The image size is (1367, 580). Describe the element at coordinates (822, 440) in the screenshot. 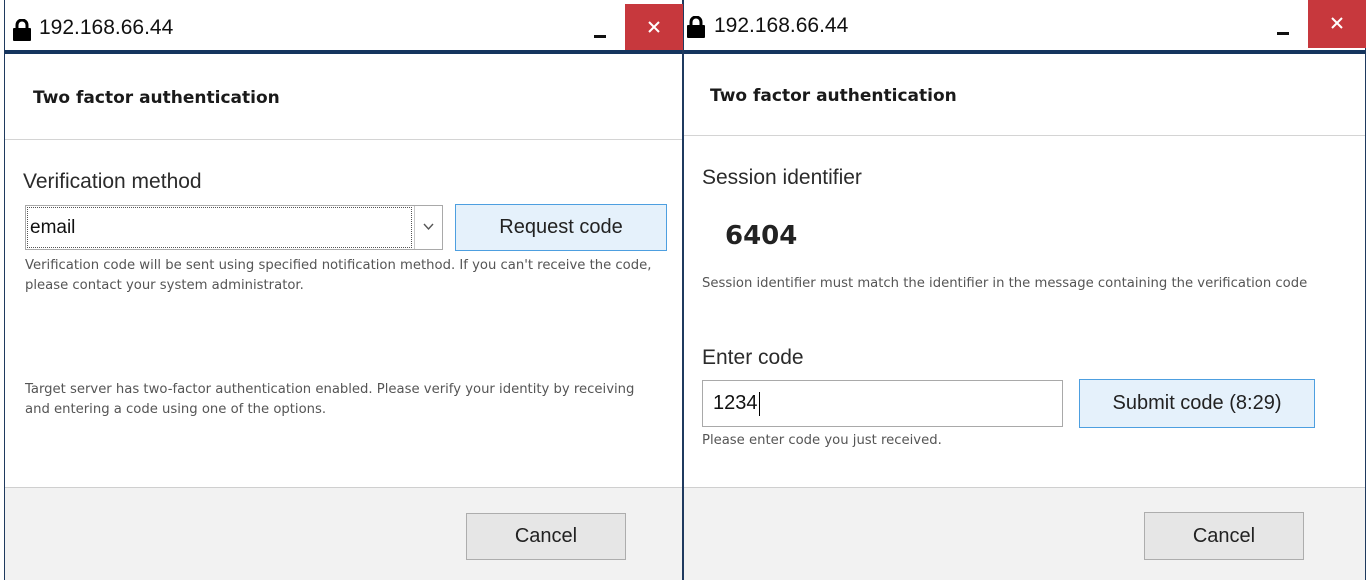

I see `code-help-text: Please enter code you just received.` at that location.